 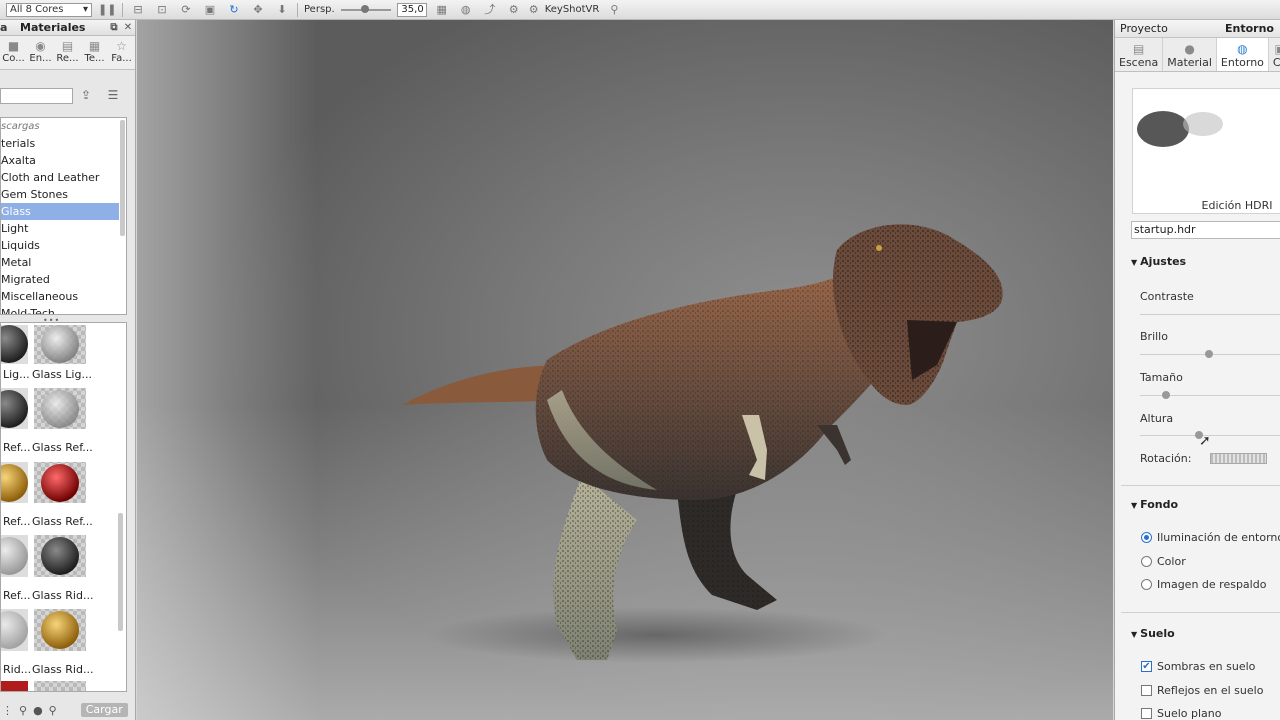 I want to click on perspective-value: 35,0, so click(x=411, y=9).